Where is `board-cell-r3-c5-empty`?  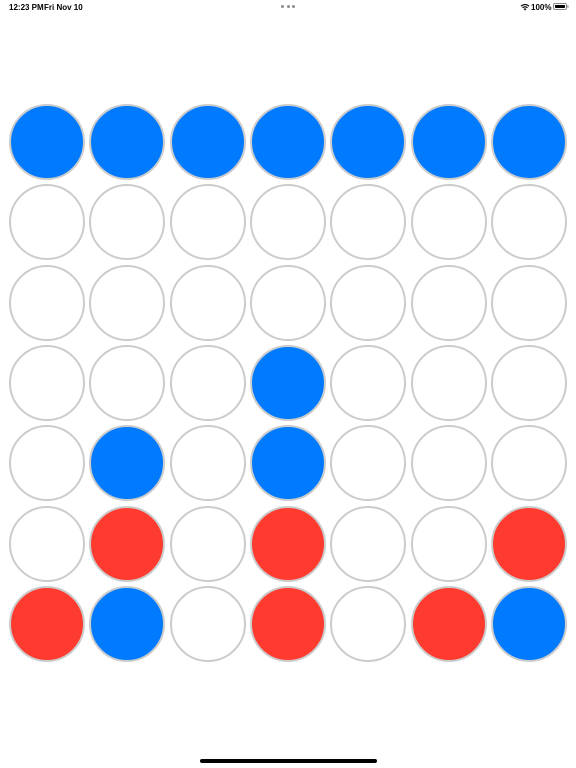 board-cell-r3-c5-empty is located at coordinates (368, 302).